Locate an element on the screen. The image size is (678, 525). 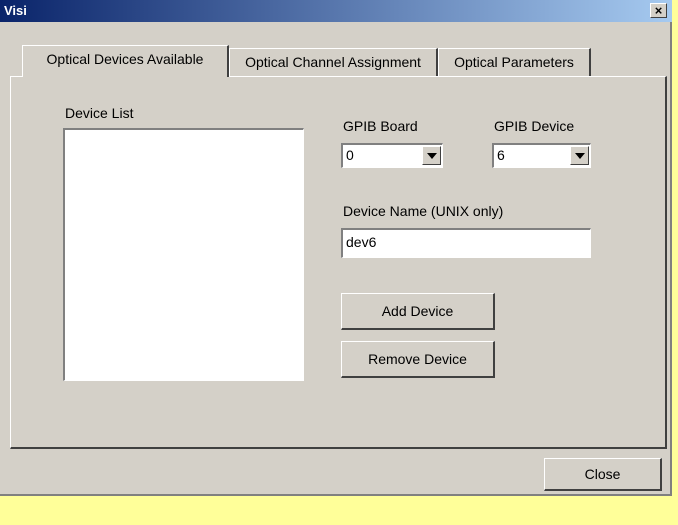
gpib-device-select: 6 is located at coordinates (541, 155).